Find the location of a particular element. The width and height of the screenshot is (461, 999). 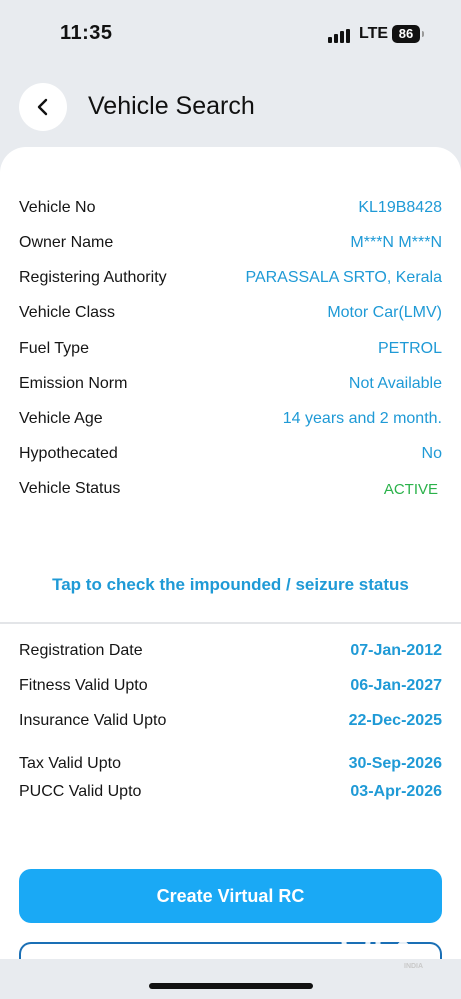

detail-label: Vehicle Age is located at coordinates (61, 418).